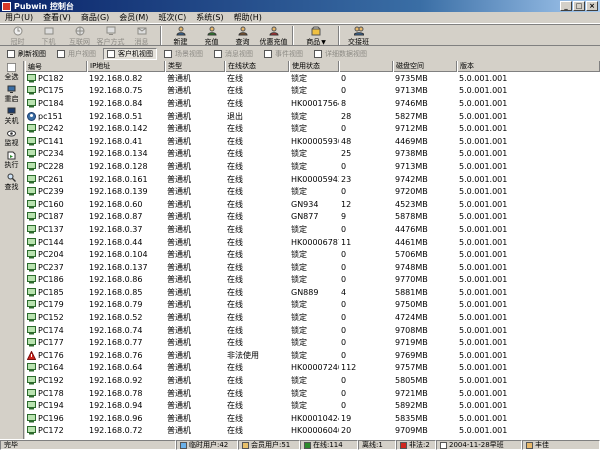  What do you see at coordinates (315, 103) in the screenshot?
I see `cell-usage-status-text: HK00017564` at bounding box center [315, 103].